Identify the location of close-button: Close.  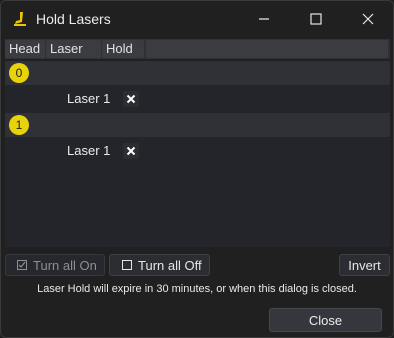
(325, 320).